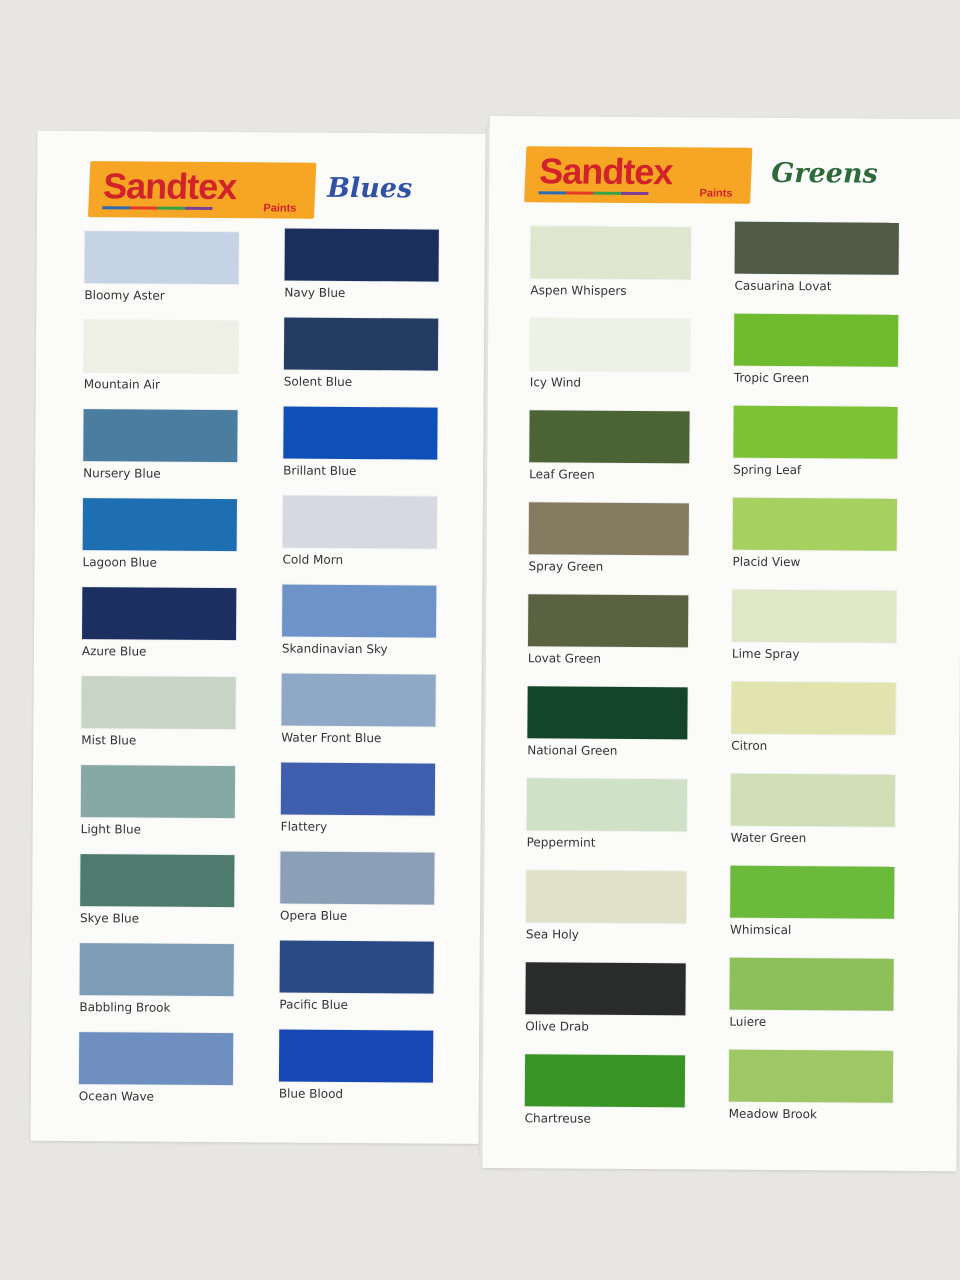 The height and width of the screenshot is (1280, 960). Describe the element at coordinates (552, 934) in the screenshot. I see `colour-name: Sea Holy` at that location.